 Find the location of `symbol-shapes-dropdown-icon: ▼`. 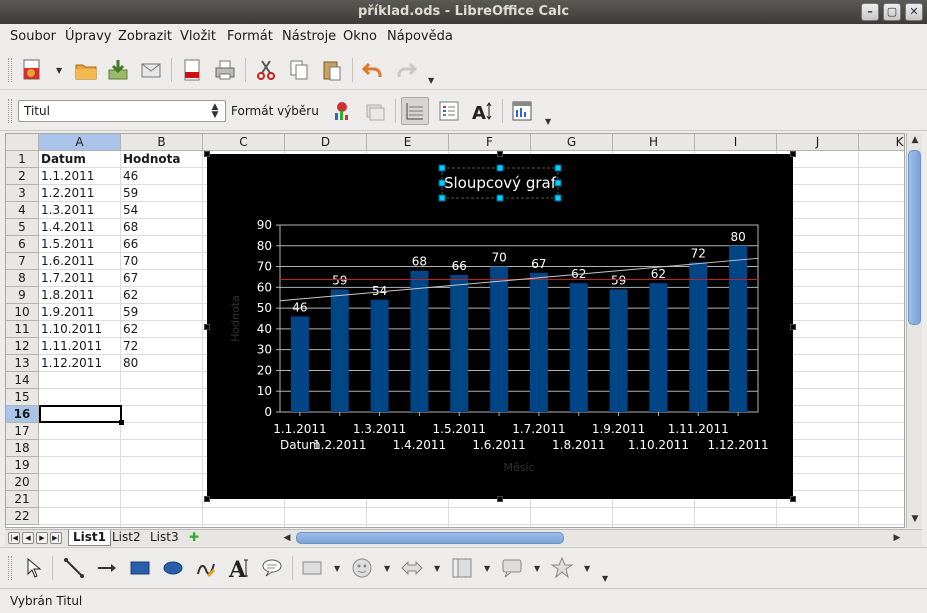

symbol-shapes-dropdown-icon: ▼ is located at coordinates (388, 568).